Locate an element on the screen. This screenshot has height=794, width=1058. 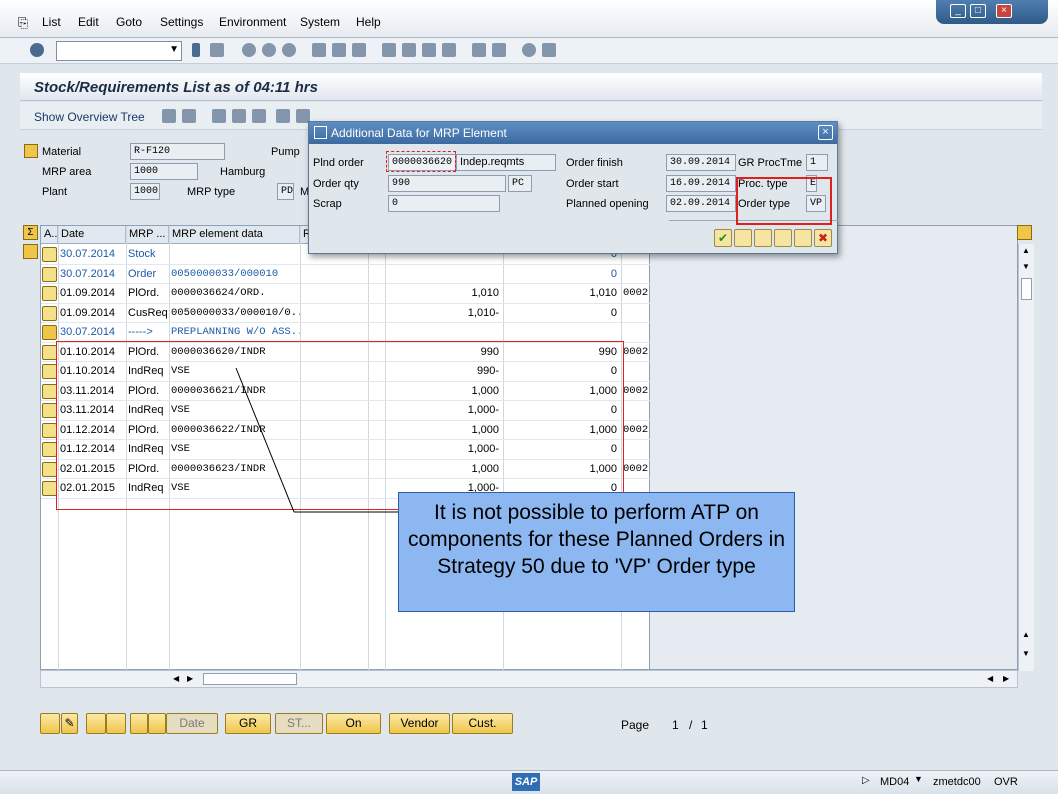
transaction-code: MD04 is located at coordinates (895, 782).